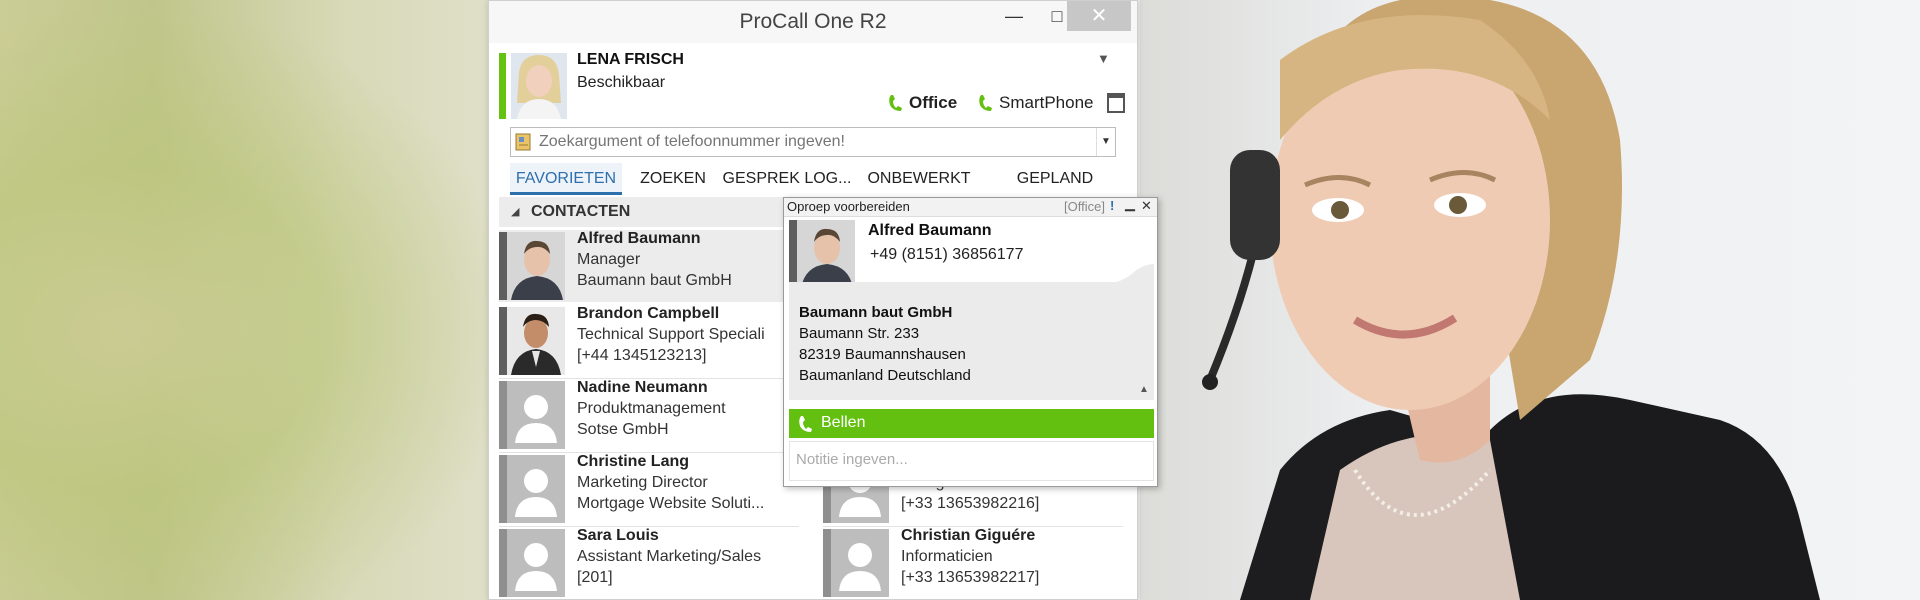 The image size is (1920, 600). What do you see at coordinates (971, 423) in the screenshot?
I see `call-button: Bellen` at bounding box center [971, 423].